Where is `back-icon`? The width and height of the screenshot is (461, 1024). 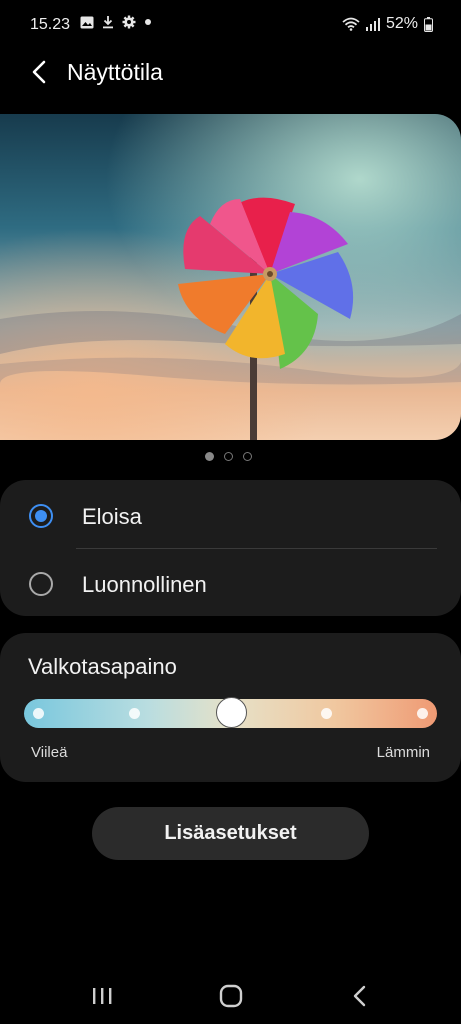
back-icon is located at coordinates (360, 996).